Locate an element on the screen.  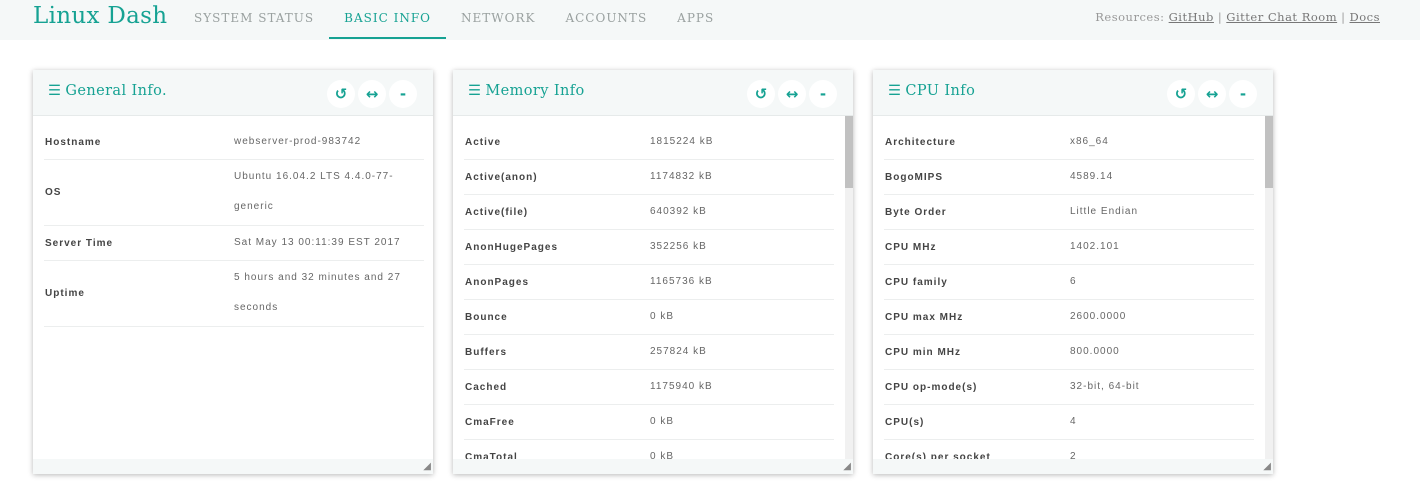
row-value: Ubuntu 16.04.2 LTS 4.4.0-77-generic is located at coordinates (314, 191).